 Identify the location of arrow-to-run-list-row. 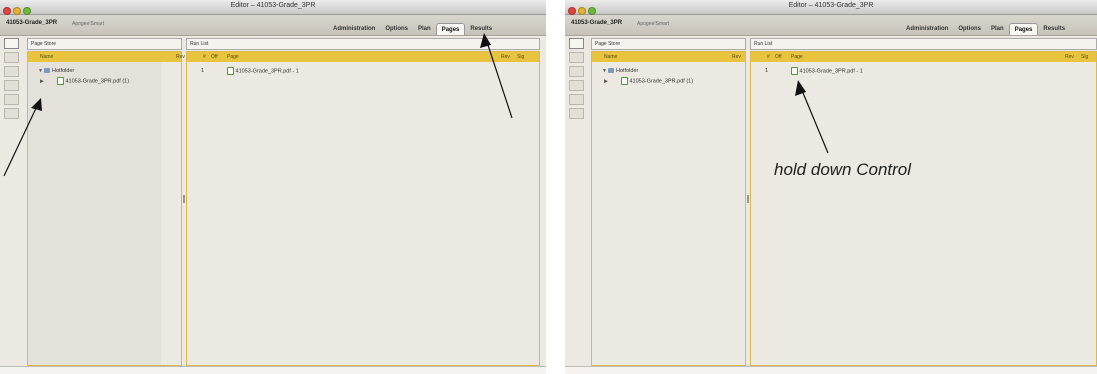
(814, 120).